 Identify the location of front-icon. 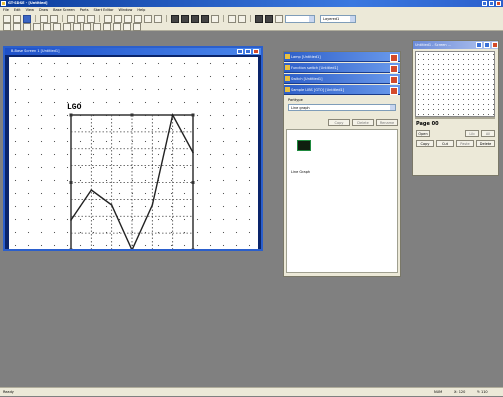
(175, 18).